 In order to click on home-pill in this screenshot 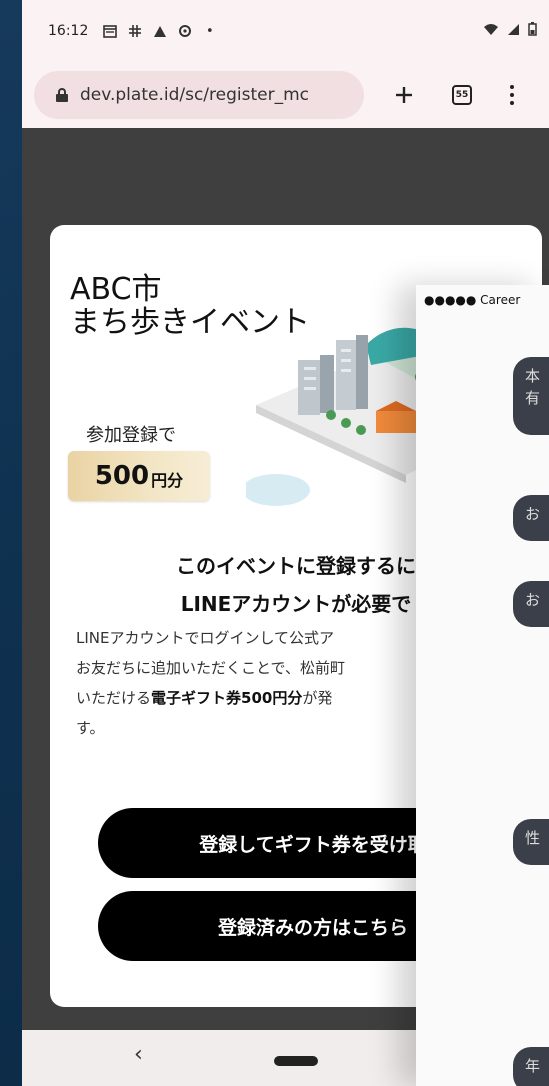, I will do `click(296, 1061)`.